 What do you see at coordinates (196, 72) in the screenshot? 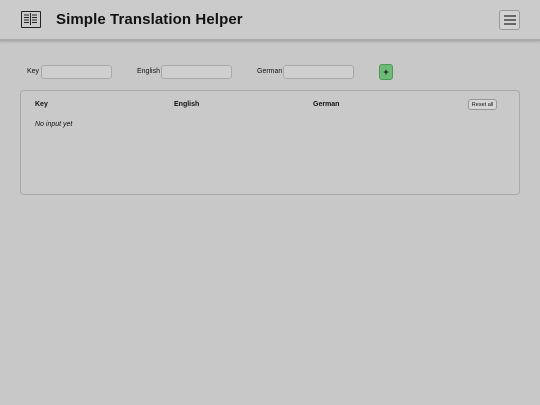
I see `english-input` at bounding box center [196, 72].